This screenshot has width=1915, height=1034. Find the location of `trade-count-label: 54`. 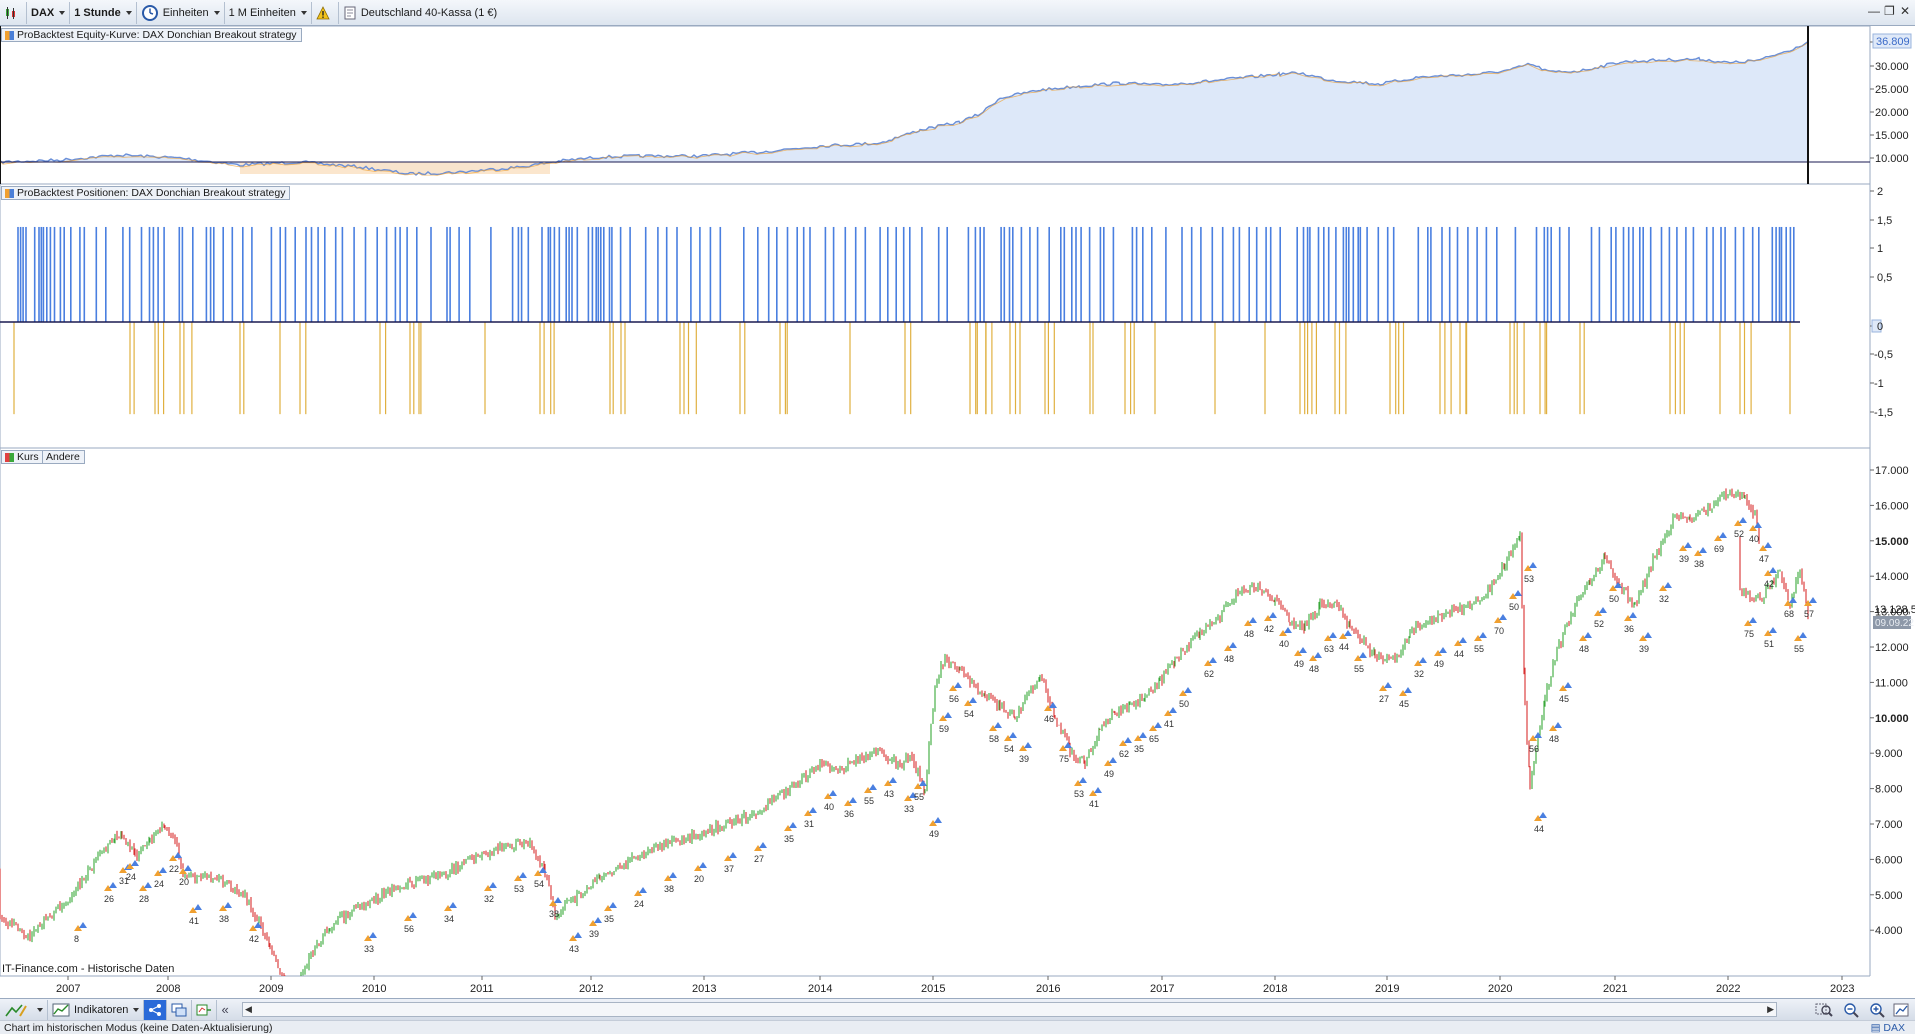

trade-count-label: 54 is located at coordinates (1009, 749).